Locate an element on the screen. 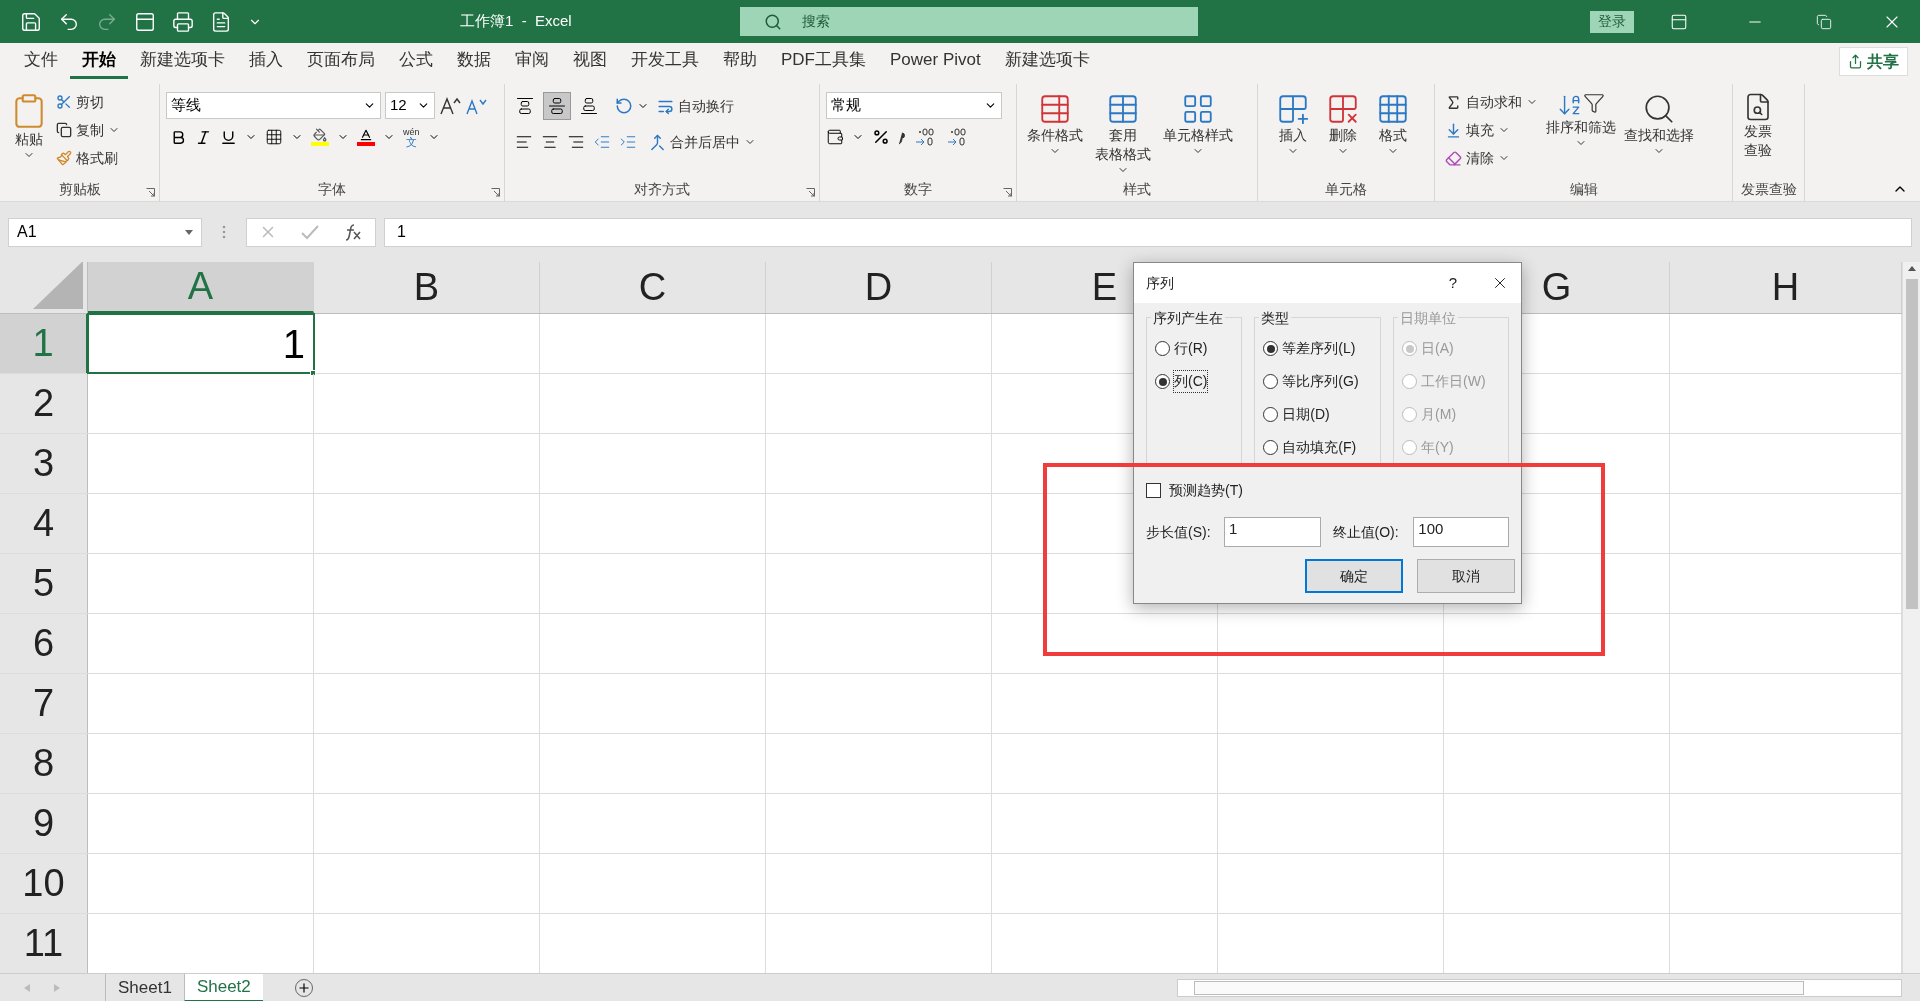 The width and height of the screenshot is (1920, 1001). input-field: 100 is located at coordinates (1461, 532).